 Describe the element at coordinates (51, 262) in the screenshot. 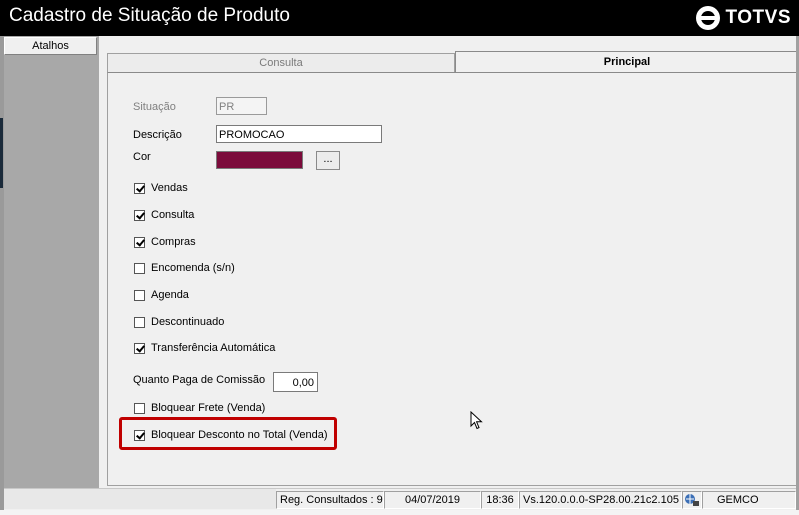

I see `sidebar: Atalhos` at that location.